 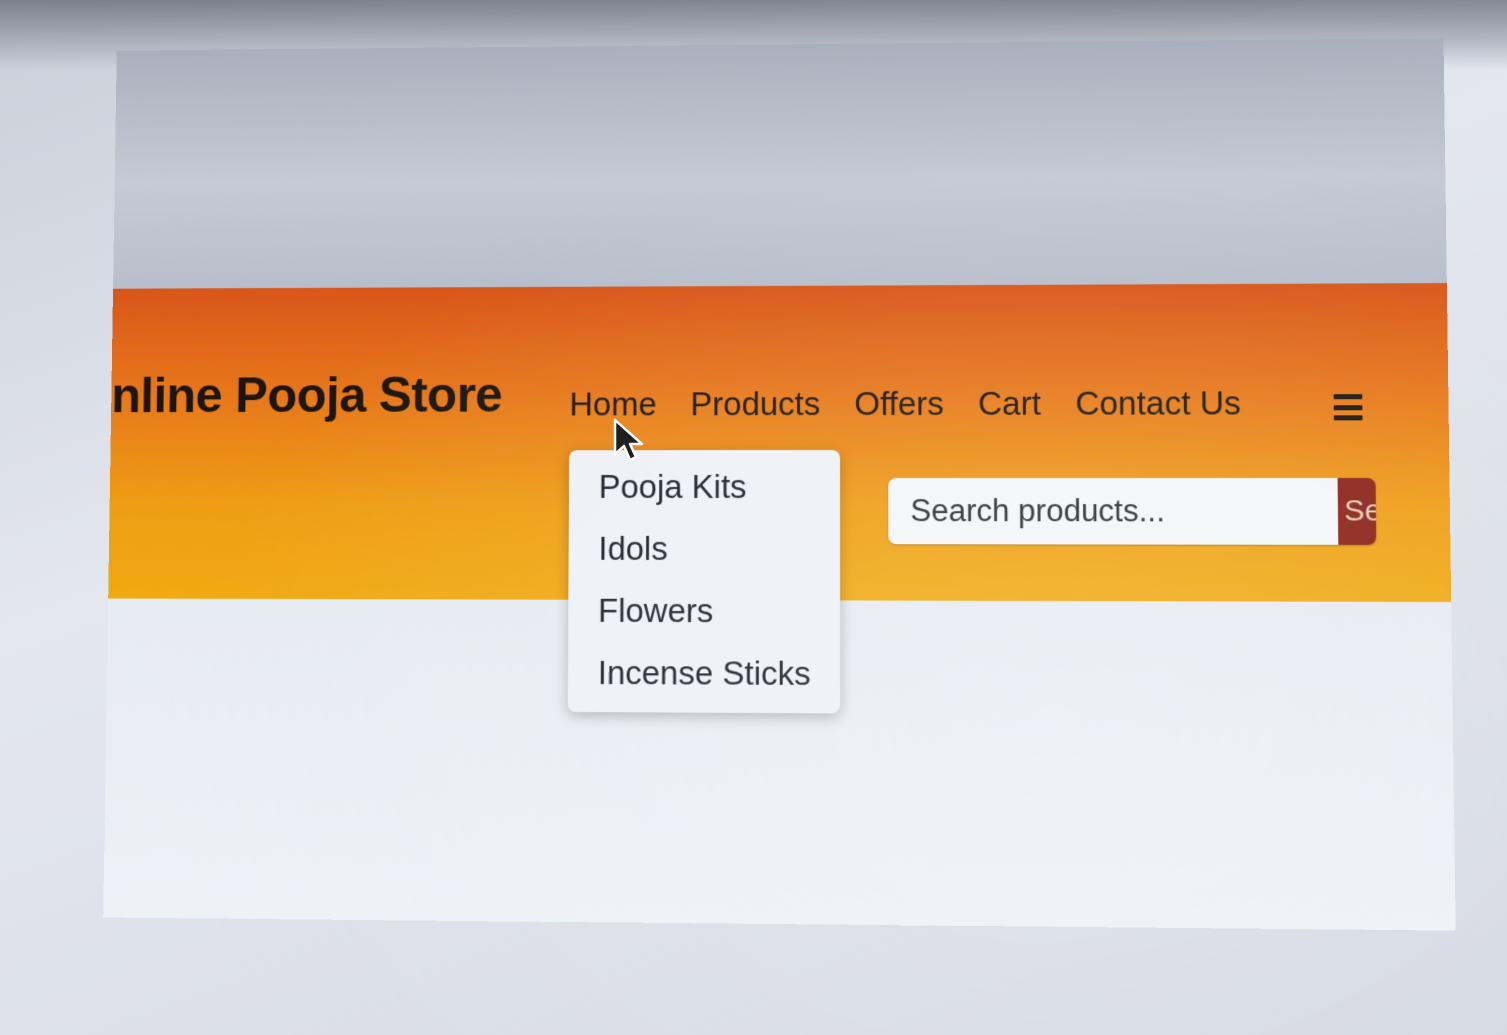 I want to click on nav-item-products: Products, so click(x=755, y=404).